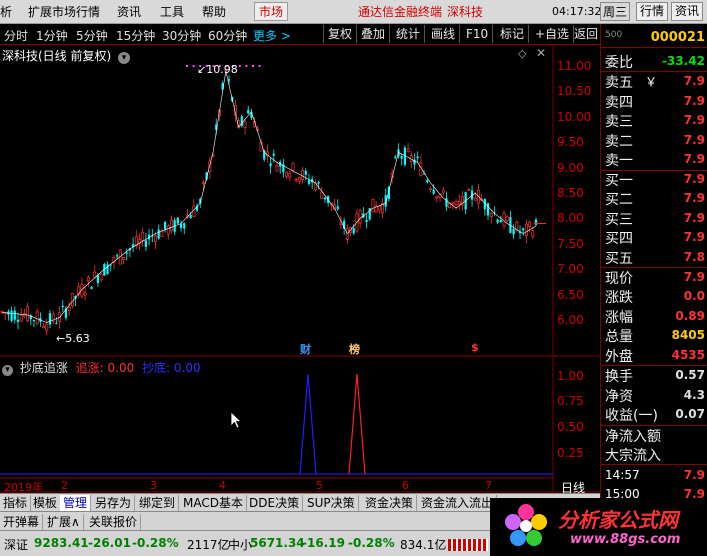 The width and height of the screenshot is (707, 556). Describe the element at coordinates (619, 279) in the screenshot. I see `stat-label: 现价` at that location.